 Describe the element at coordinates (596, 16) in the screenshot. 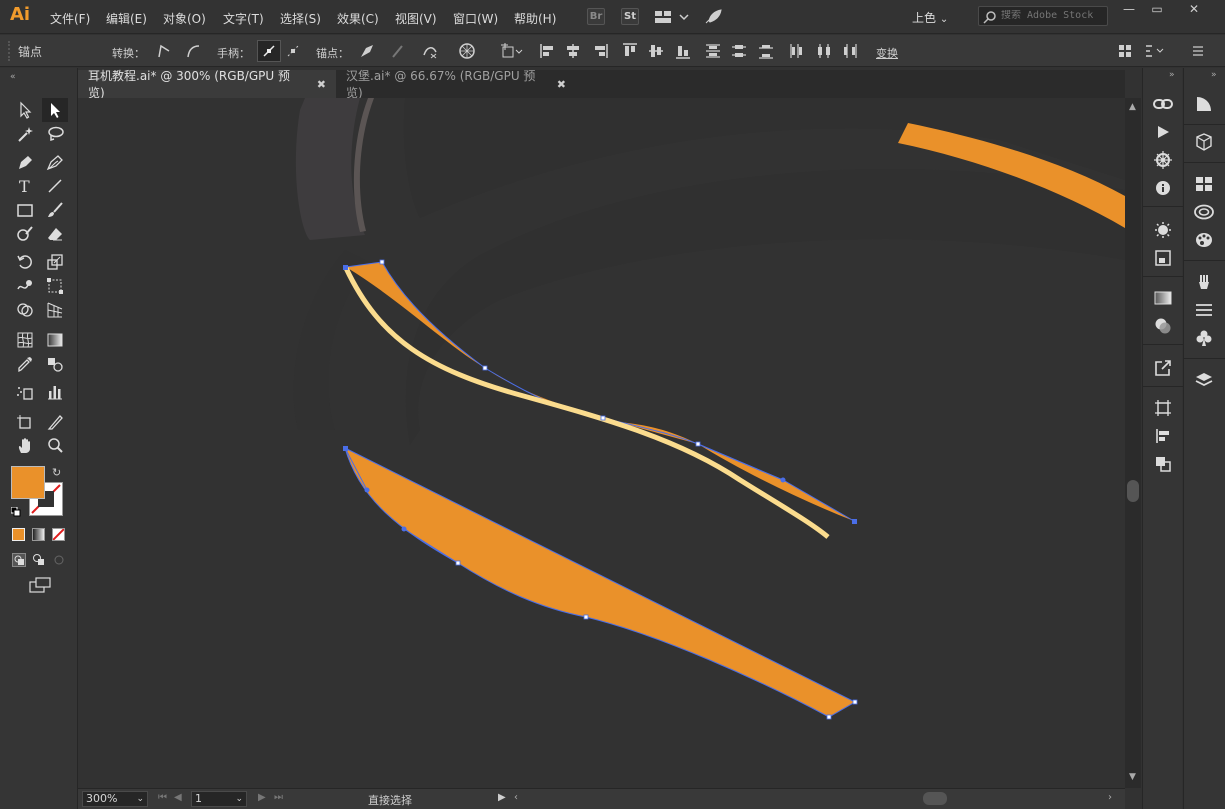

I see `bridge-button: Br` at that location.